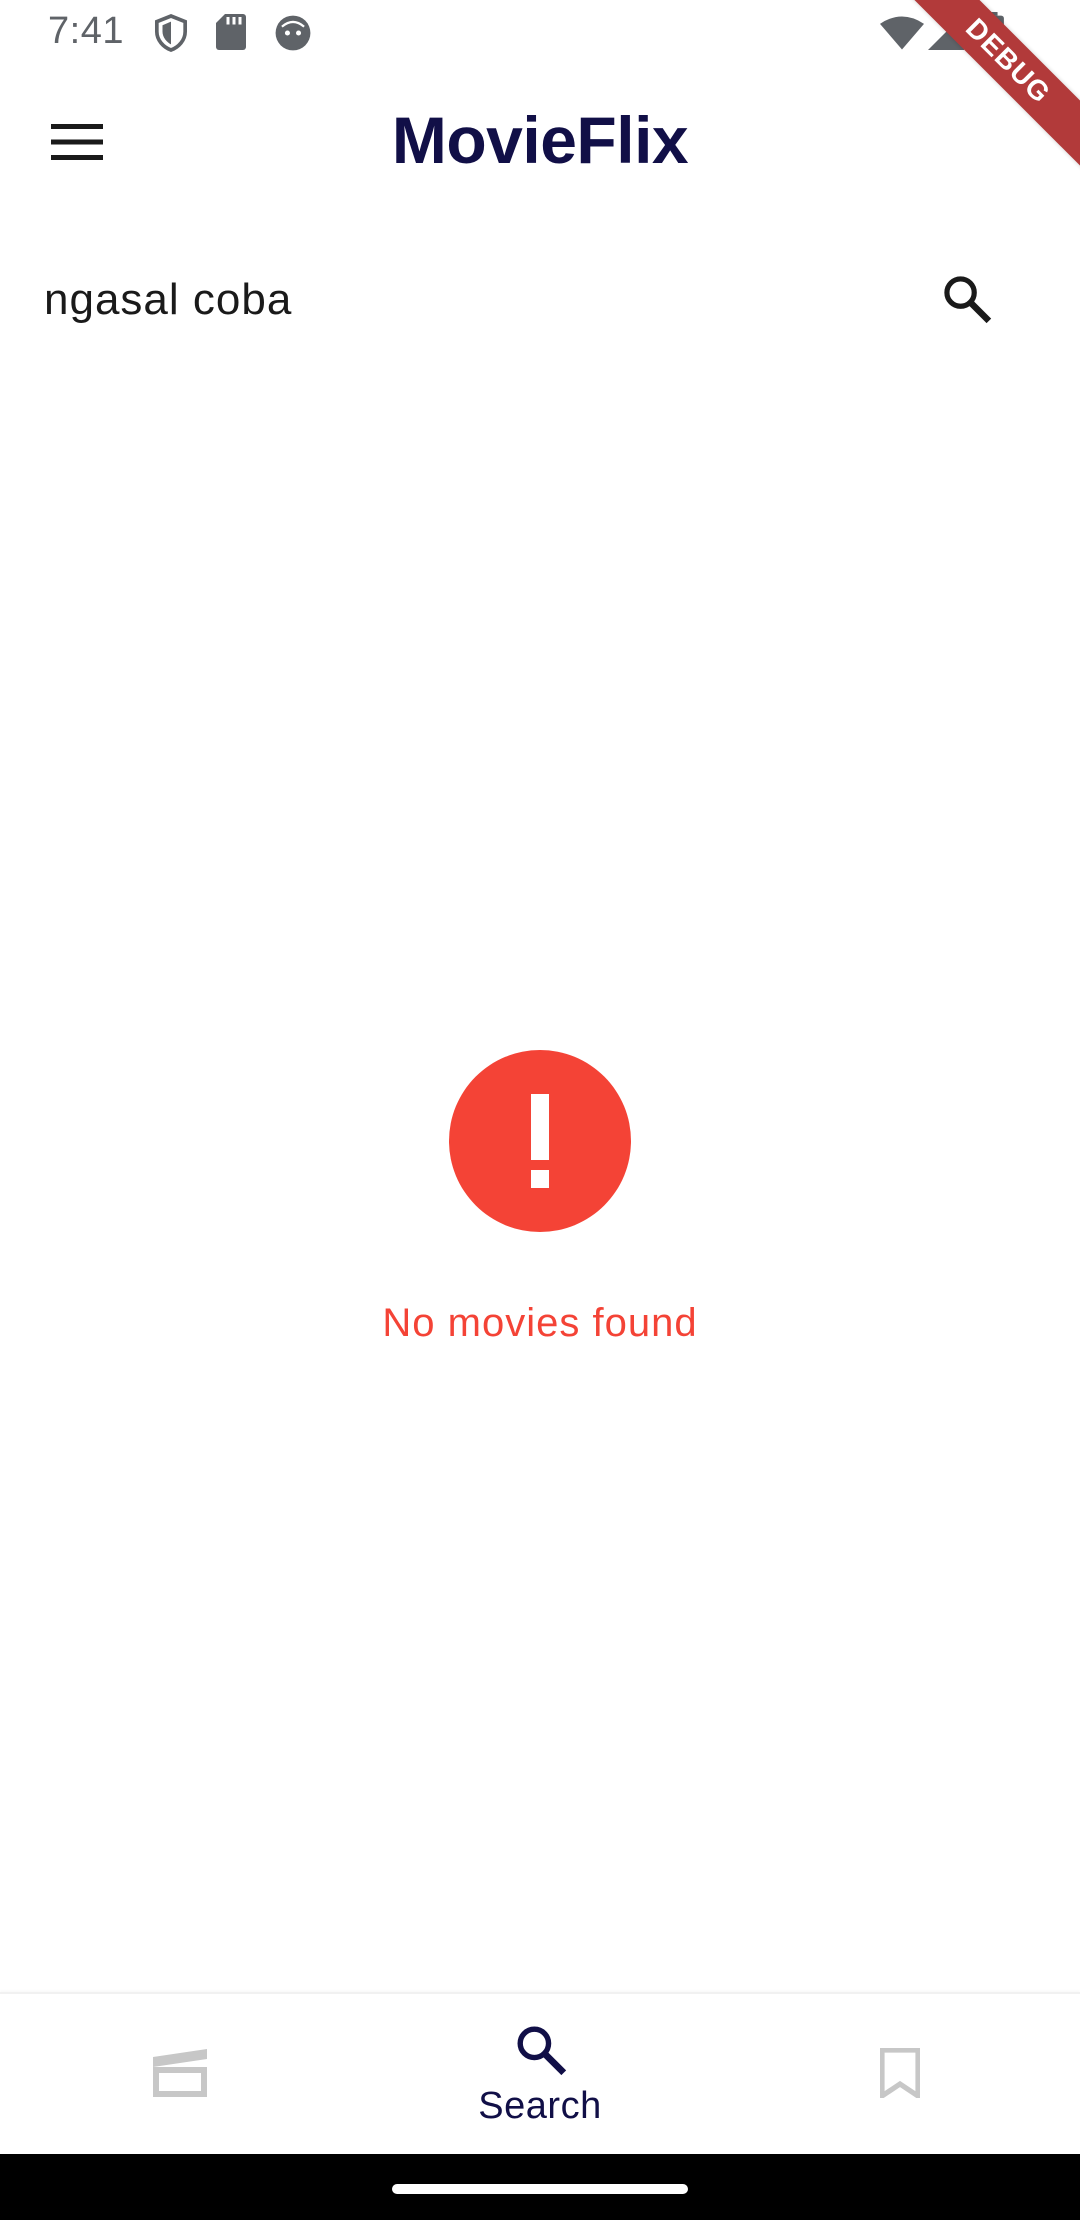  What do you see at coordinates (540, 1323) in the screenshot?
I see `error-message: No movies found` at bounding box center [540, 1323].